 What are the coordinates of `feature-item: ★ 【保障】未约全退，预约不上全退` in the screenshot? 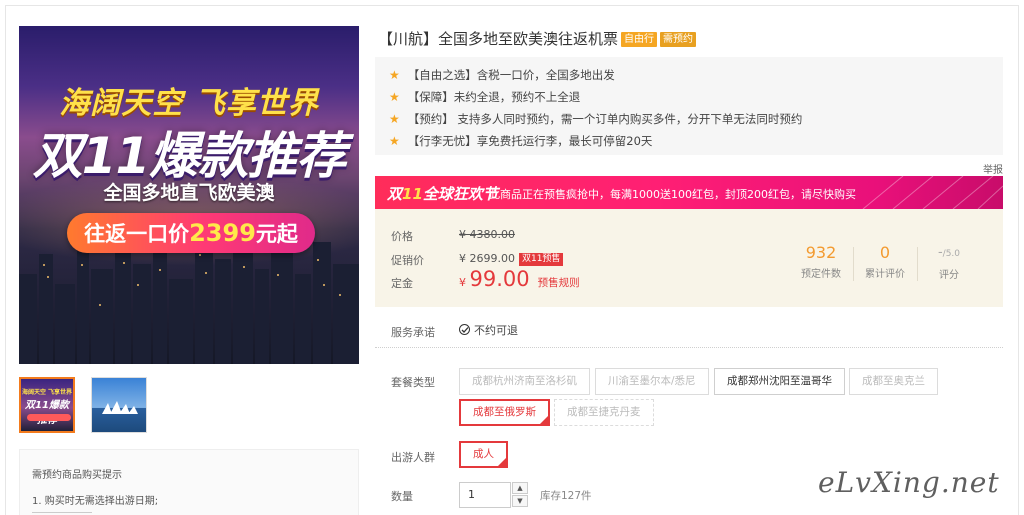 It's located at (484, 97).